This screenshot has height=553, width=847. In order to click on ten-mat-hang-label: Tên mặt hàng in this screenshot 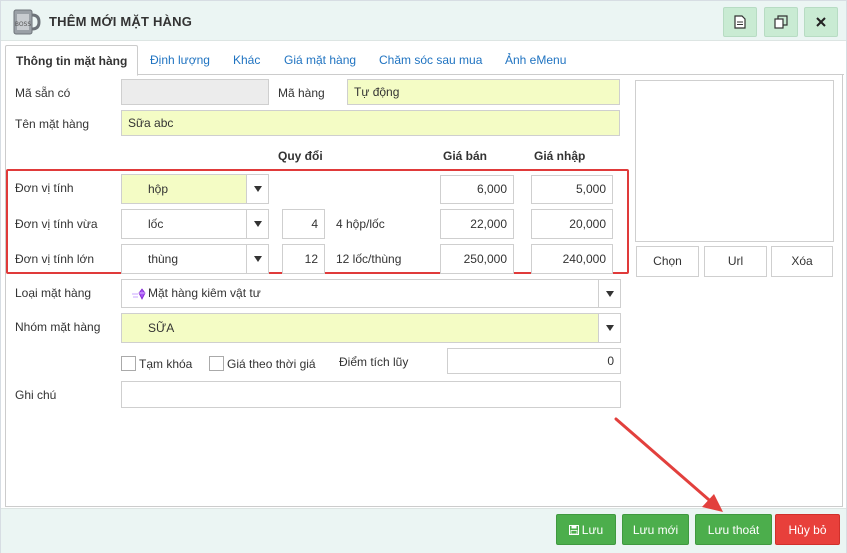, I will do `click(52, 124)`.